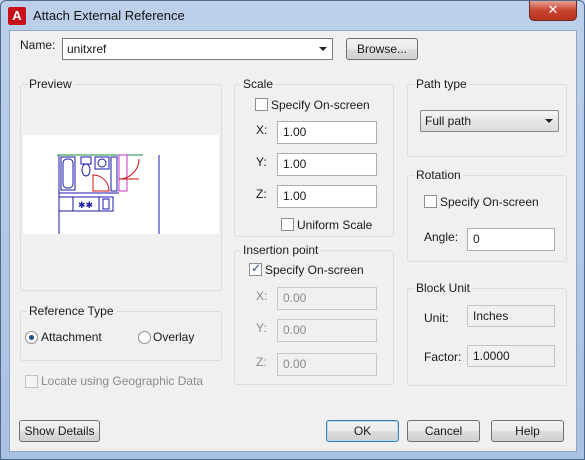  I want to click on path-type-title: Path type, so click(441, 84).